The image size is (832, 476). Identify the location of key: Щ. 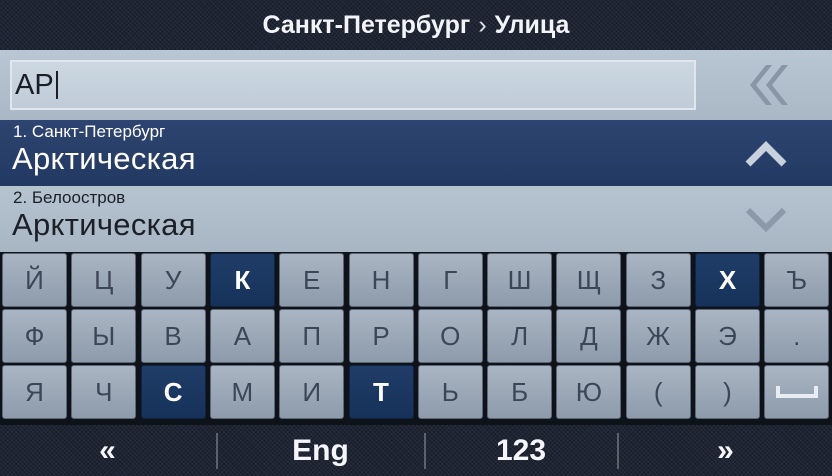
(589, 280).